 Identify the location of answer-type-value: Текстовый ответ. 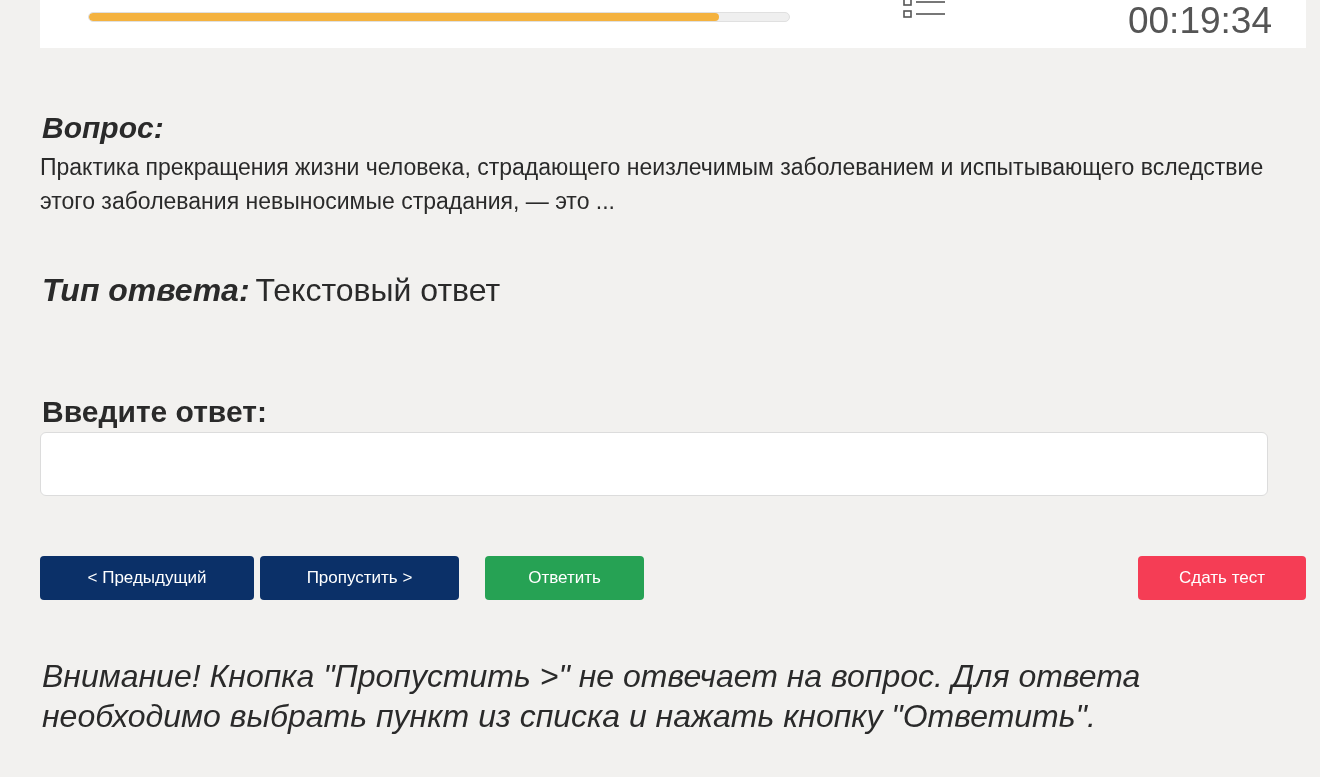
(378, 290).